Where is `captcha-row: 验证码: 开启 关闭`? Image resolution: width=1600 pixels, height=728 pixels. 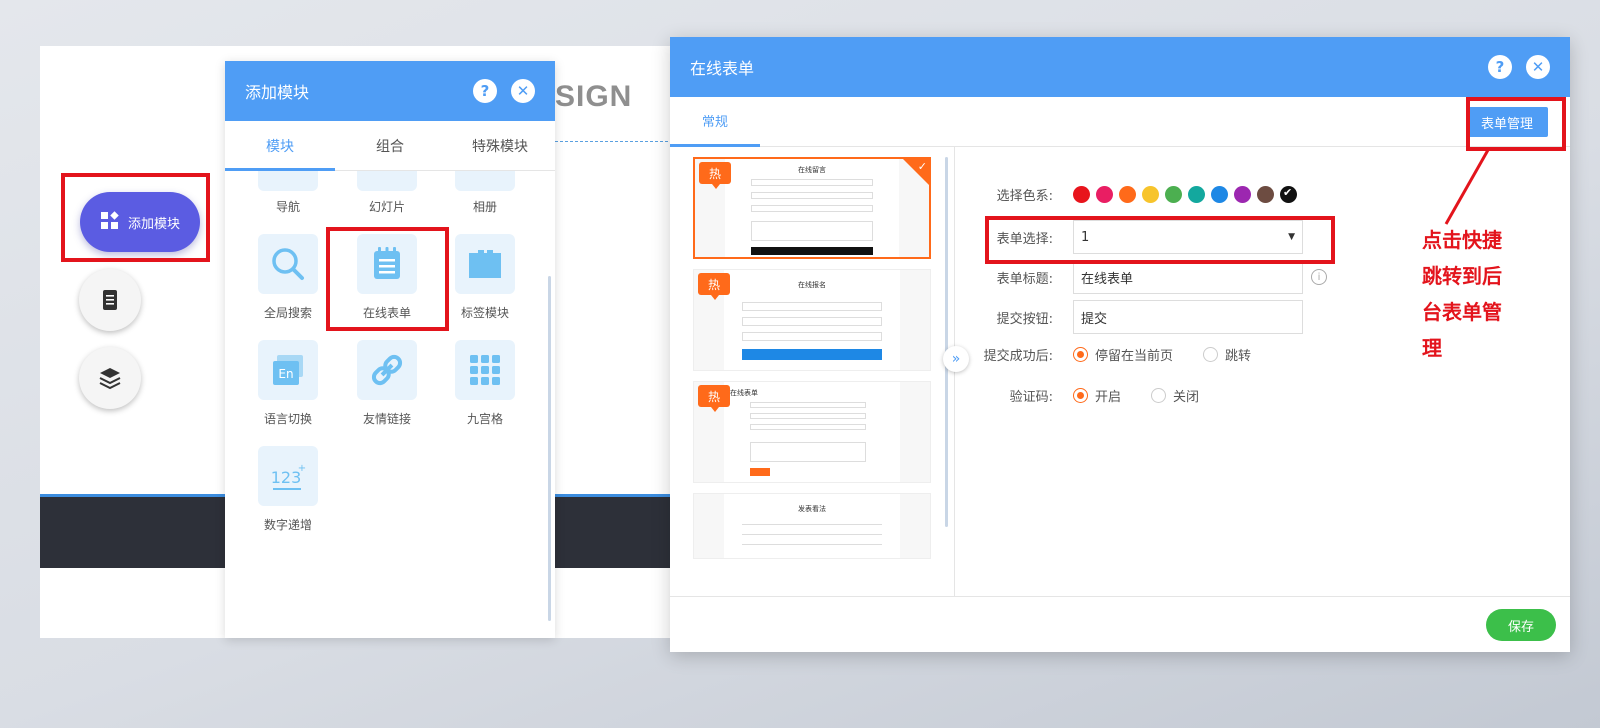 captcha-row: 验证码: 开启 关闭 is located at coordinates (1099, 395).